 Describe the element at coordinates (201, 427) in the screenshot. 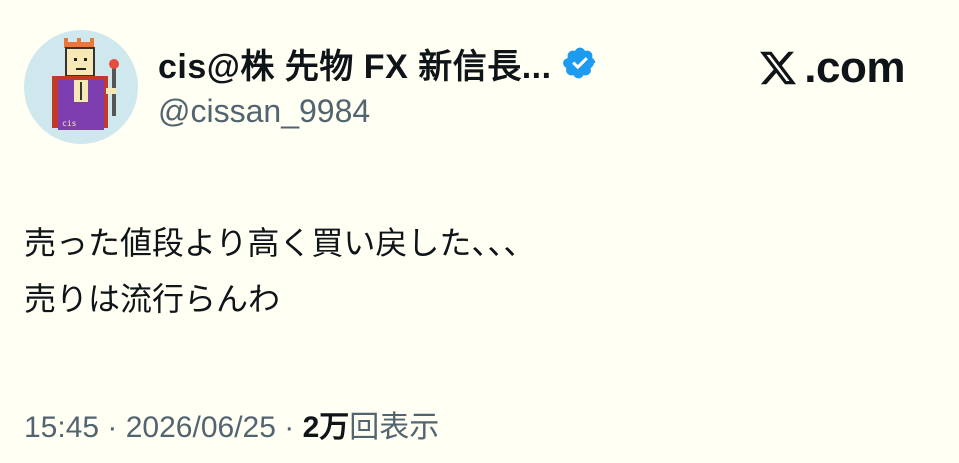

I see `tweet-date: 2026/06/25` at that location.